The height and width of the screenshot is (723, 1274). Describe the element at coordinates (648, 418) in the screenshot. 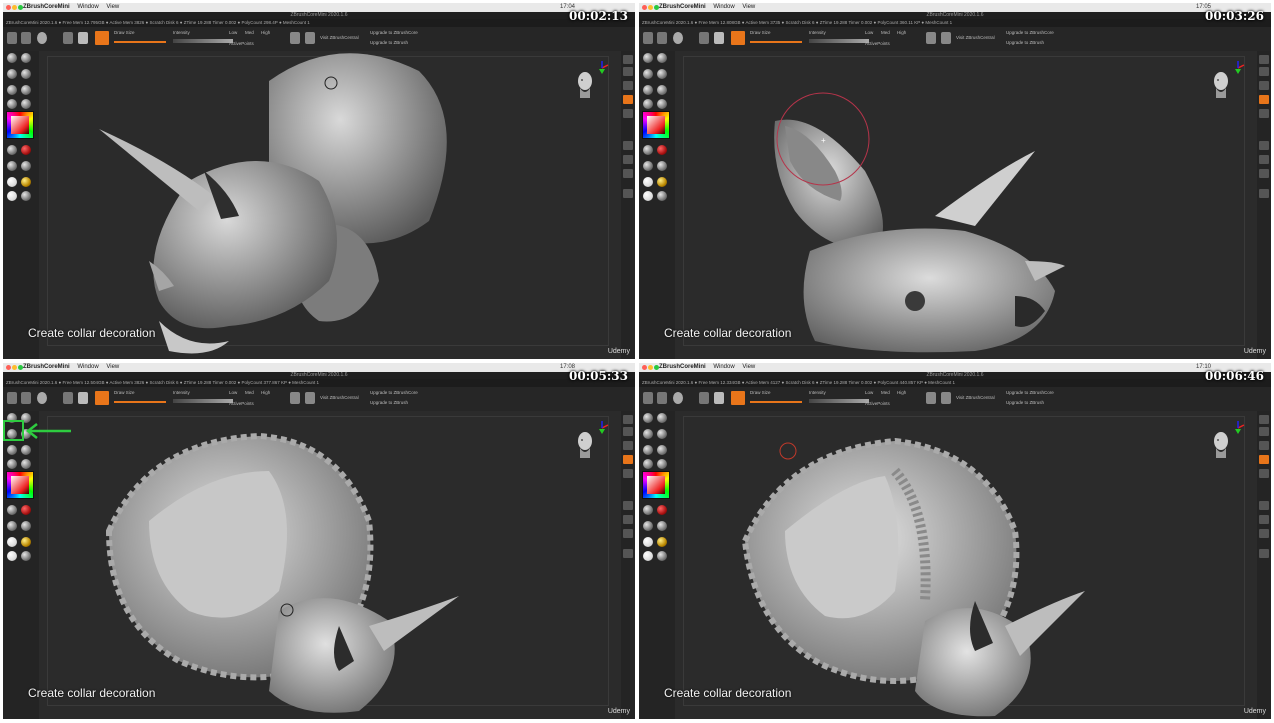

I see `brush-standard-icon` at that location.